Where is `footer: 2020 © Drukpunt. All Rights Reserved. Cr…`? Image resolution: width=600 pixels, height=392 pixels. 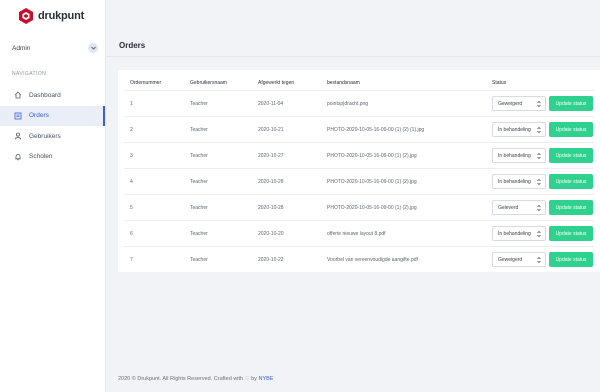
footer: 2020 © Drukpunt. All Rights Reserved. Cr… is located at coordinates (195, 379).